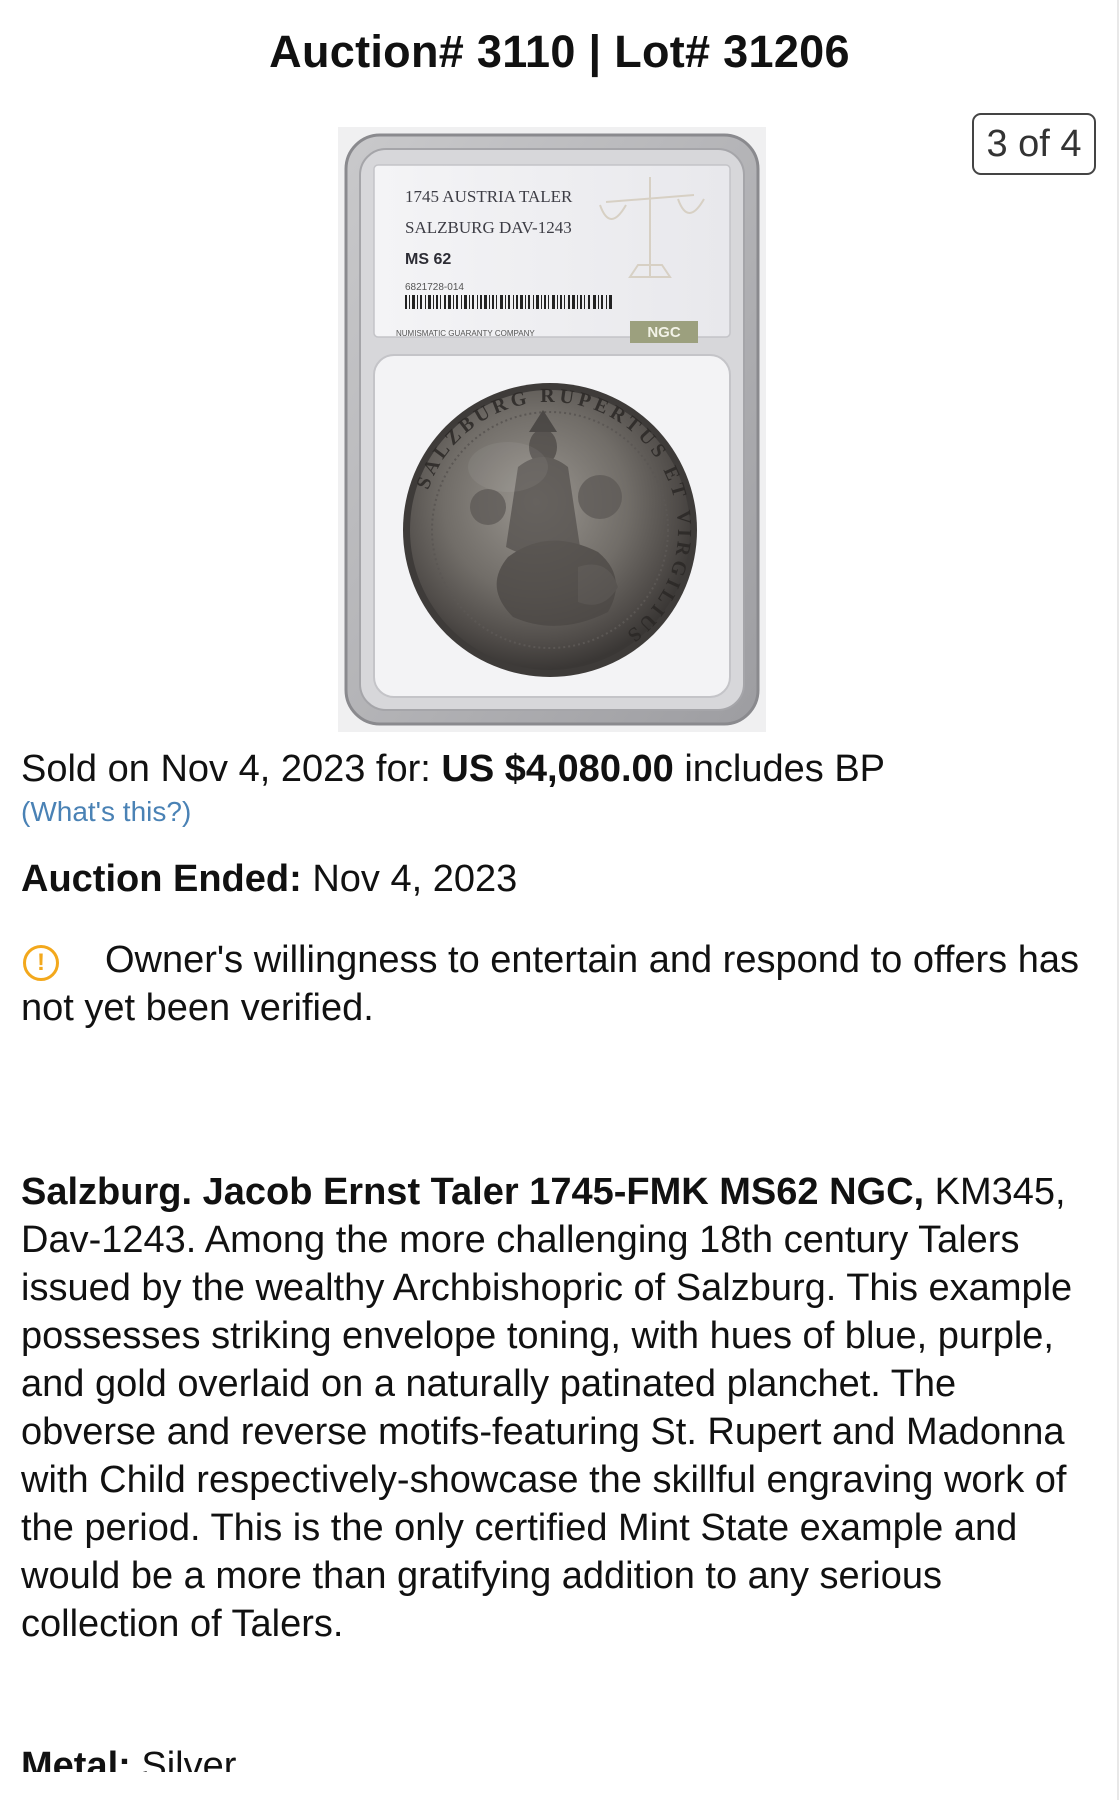 The width and height of the screenshot is (1119, 1800). Describe the element at coordinates (559, 51) in the screenshot. I see `page-title: Auction# 3110 | Lot# 31206` at that location.